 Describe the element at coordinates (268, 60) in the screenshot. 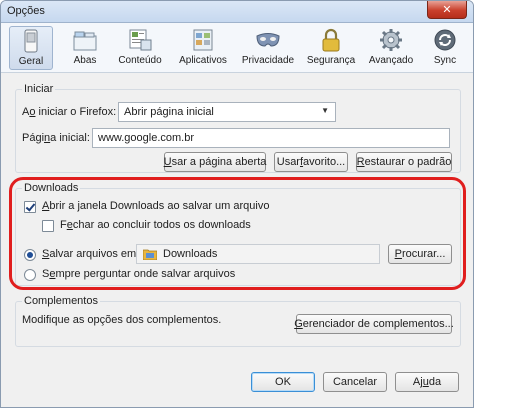

I see `tab-privacy-label: Privacidade` at that location.